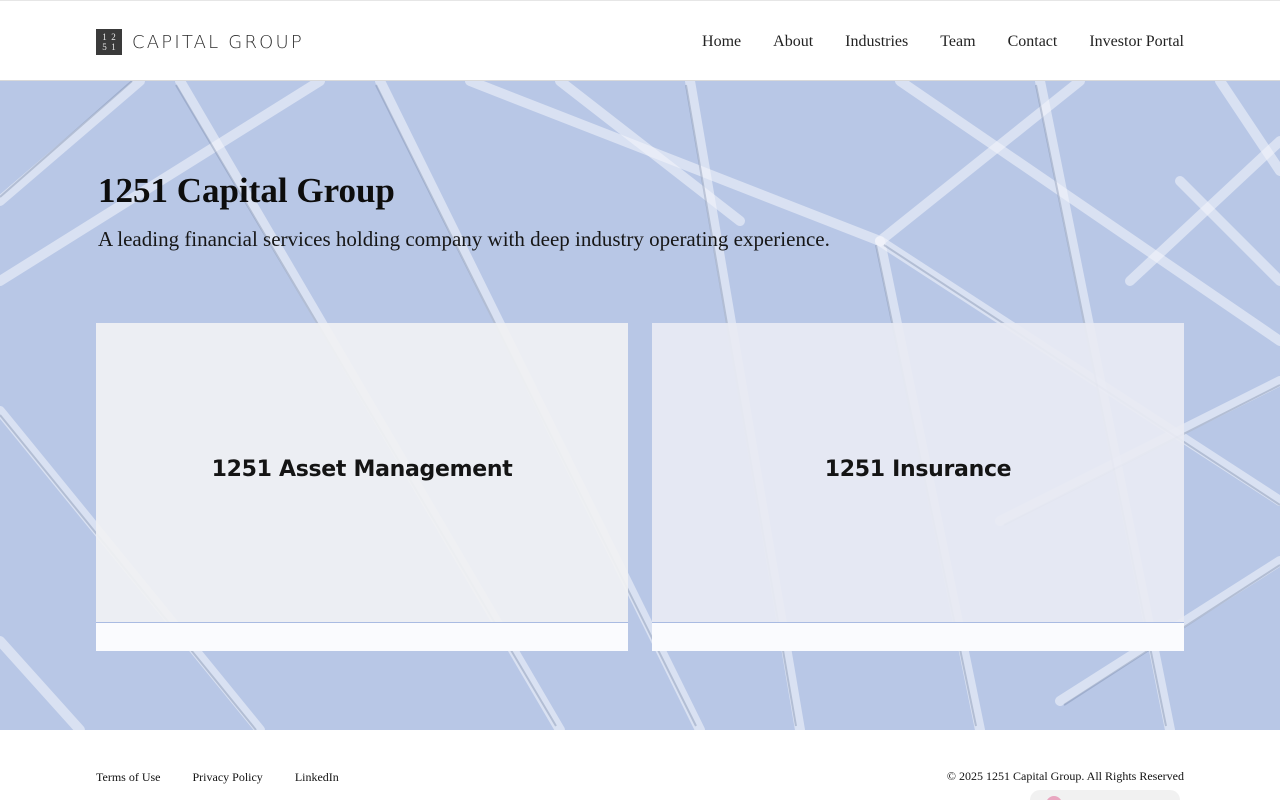 The image size is (1280, 800). What do you see at coordinates (721, 42) in the screenshot?
I see `nav-home-link: Home` at bounding box center [721, 42].